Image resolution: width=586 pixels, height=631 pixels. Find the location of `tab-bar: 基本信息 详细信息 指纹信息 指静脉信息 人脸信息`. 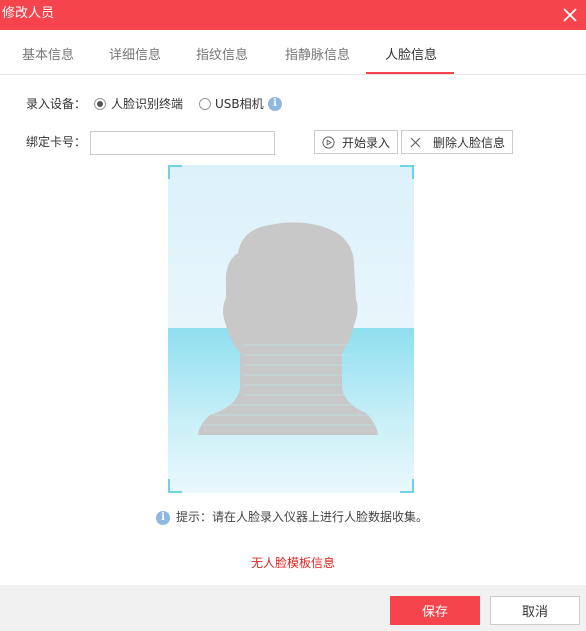

tab-bar: 基本信息 详细信息 指纹信息 指静脉信息 人脸信息 is located at coordinates (293, 52).